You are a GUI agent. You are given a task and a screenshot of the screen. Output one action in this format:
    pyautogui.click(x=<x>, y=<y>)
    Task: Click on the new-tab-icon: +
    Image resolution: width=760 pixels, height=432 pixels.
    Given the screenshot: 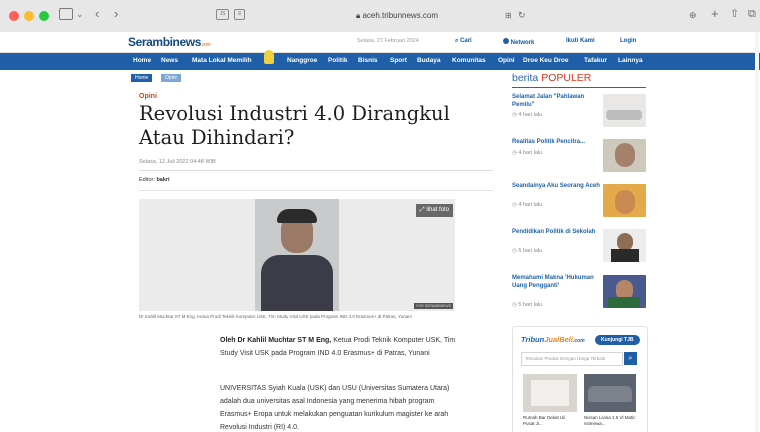 What is the action you would take?
    pyautogui.click(x=715, y=14)
    